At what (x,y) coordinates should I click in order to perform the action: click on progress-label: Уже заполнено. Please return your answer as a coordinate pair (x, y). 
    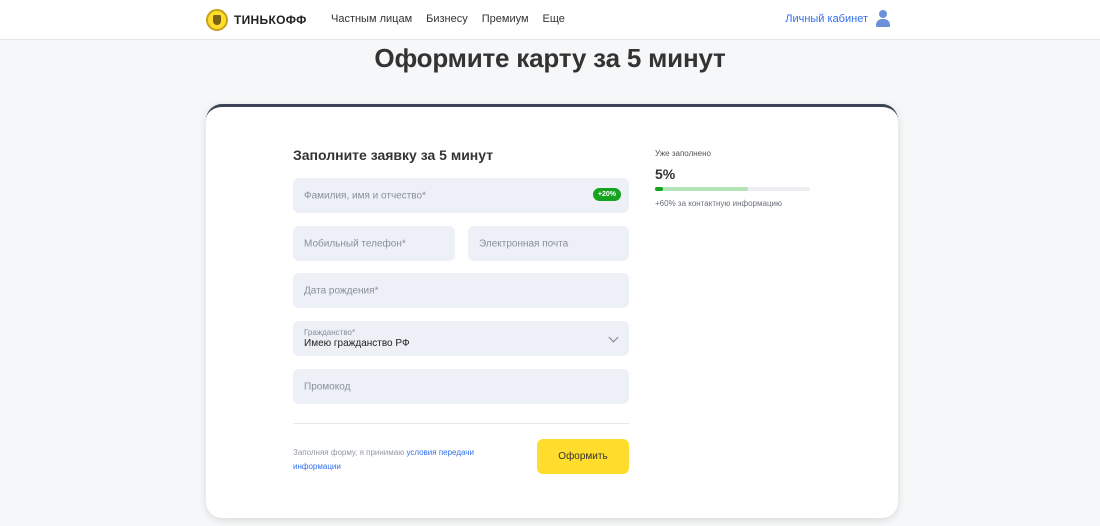
    Looking at the image, I should click on (683, 153).